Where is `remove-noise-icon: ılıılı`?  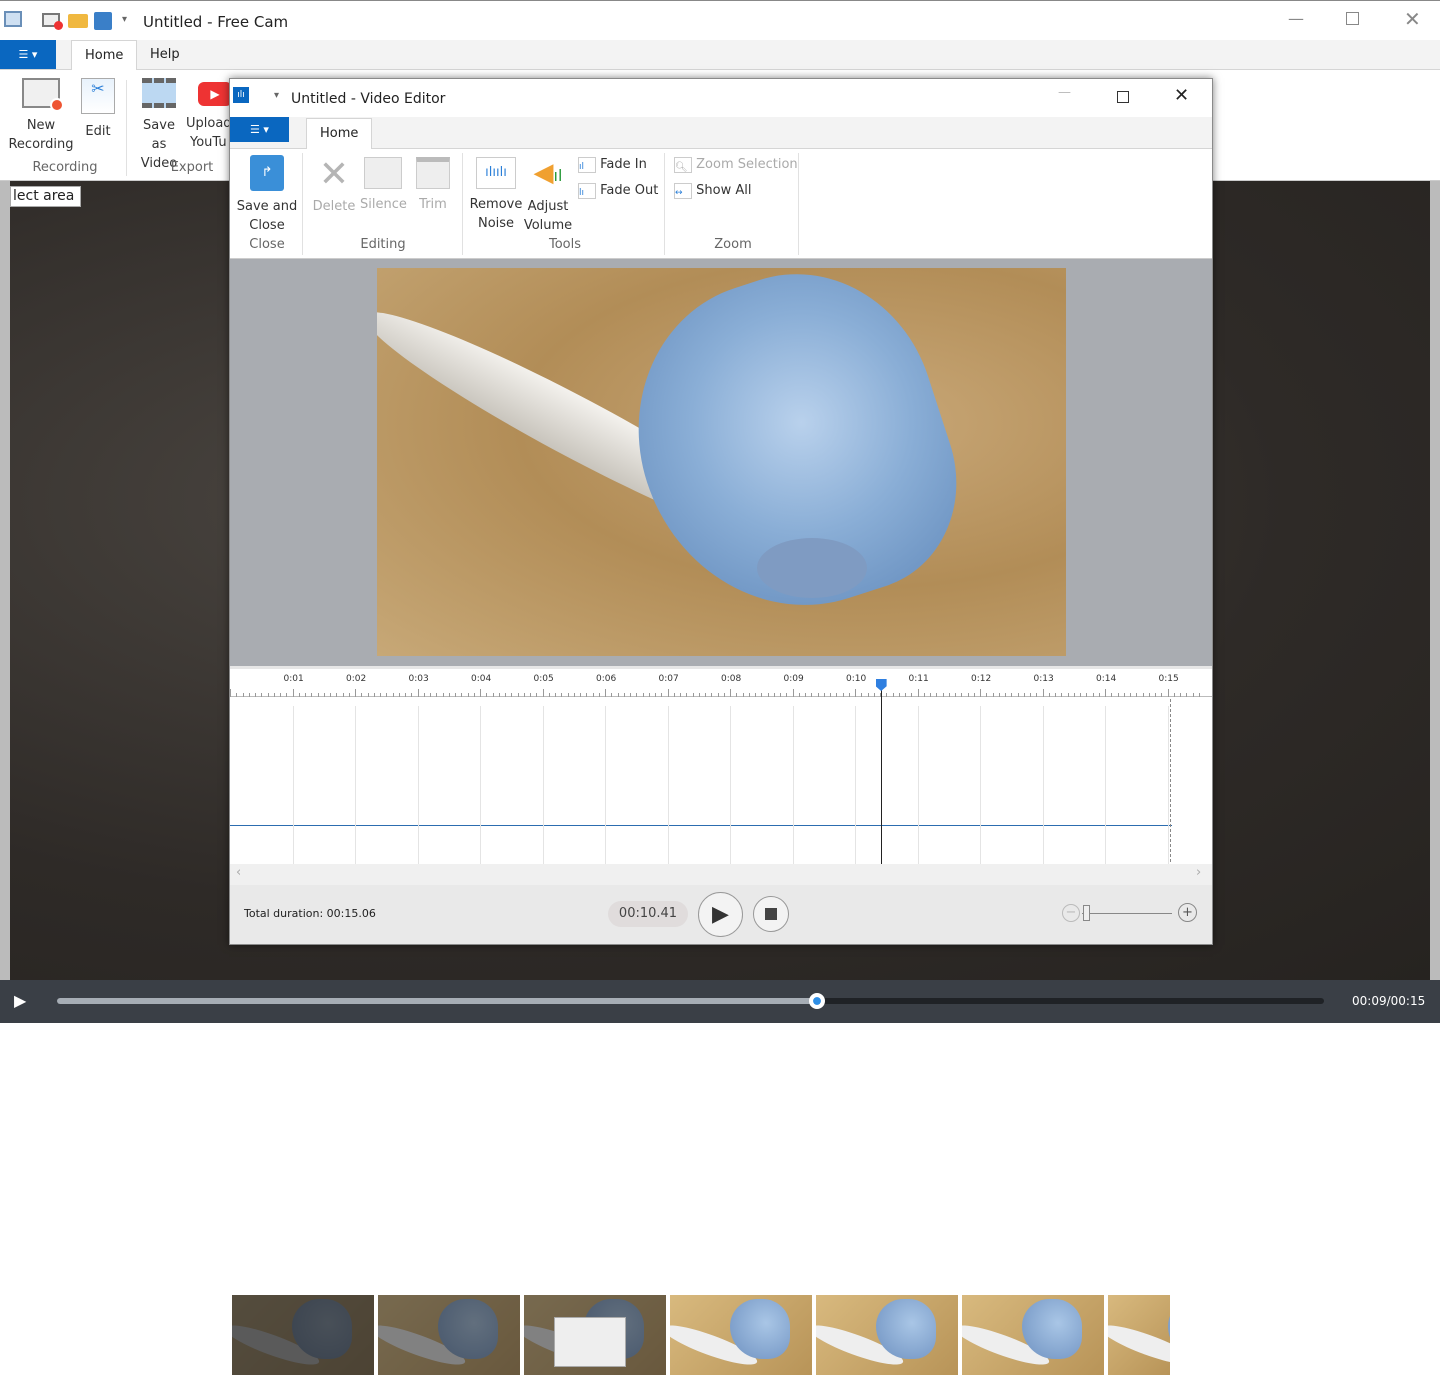
remove-noise-icon: ılıılı is located at coordinates (496, 173).